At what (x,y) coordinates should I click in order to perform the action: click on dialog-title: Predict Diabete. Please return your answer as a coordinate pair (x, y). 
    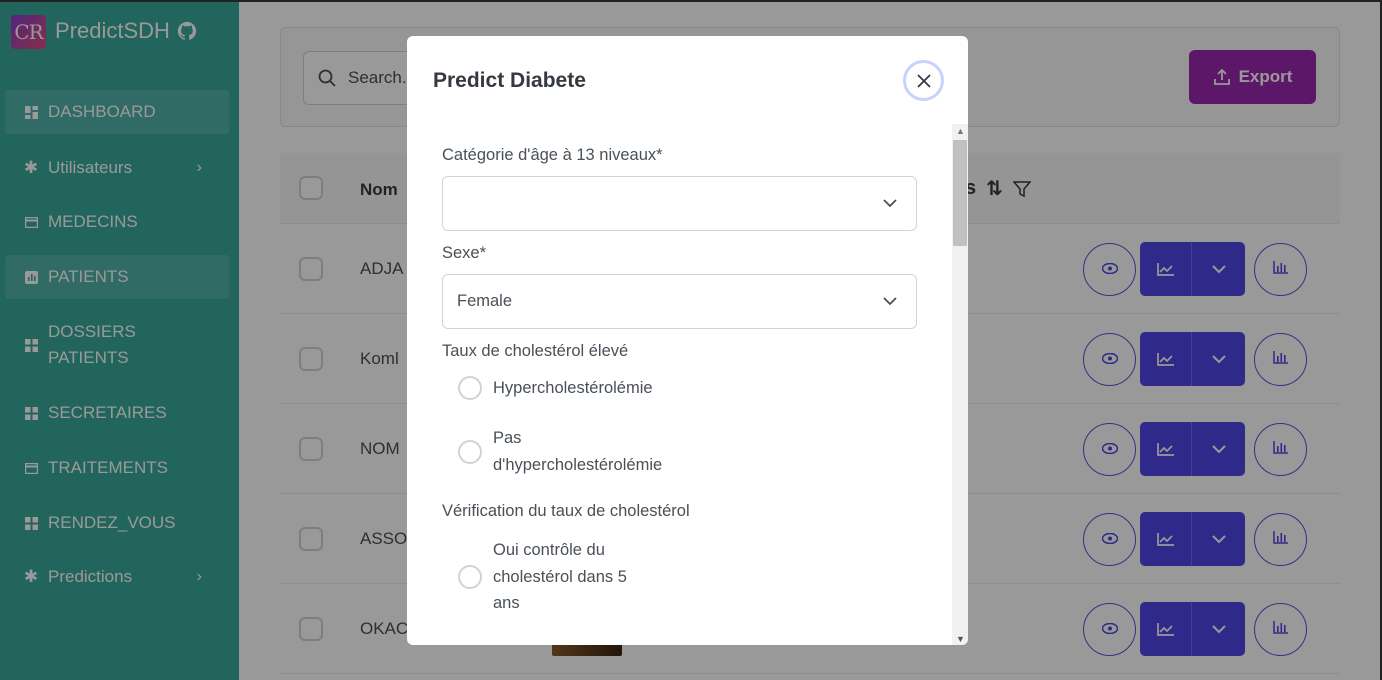
    Looking at the image, I should click on (509, 80).